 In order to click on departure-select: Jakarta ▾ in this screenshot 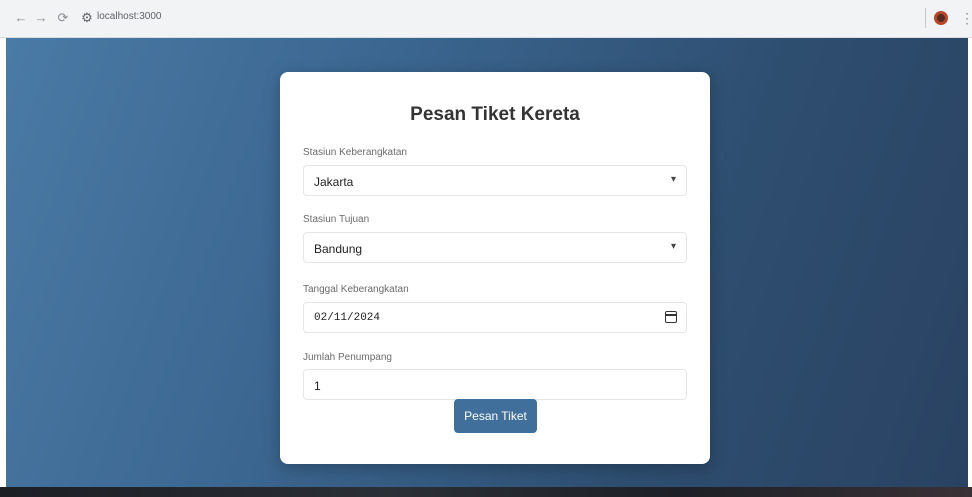, I will do `click(495, 180)`.